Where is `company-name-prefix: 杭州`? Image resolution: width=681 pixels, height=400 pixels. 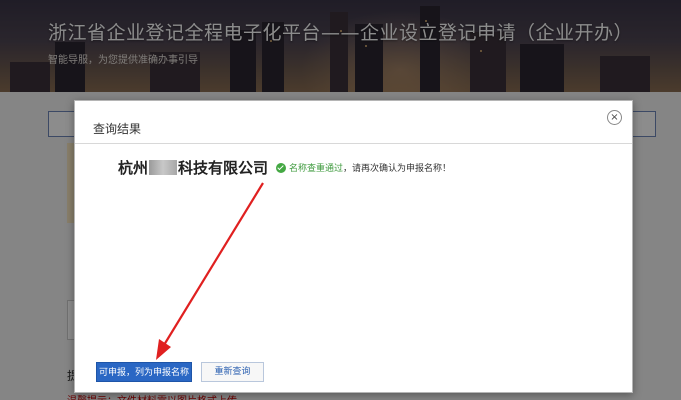
company-name-prefix: 杭州 is located at coordinates (133, 168).